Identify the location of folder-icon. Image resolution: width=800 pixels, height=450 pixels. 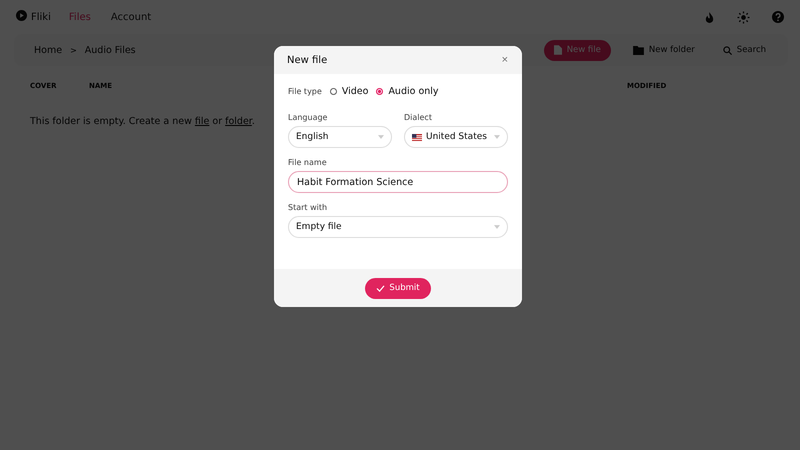
(638, 50).